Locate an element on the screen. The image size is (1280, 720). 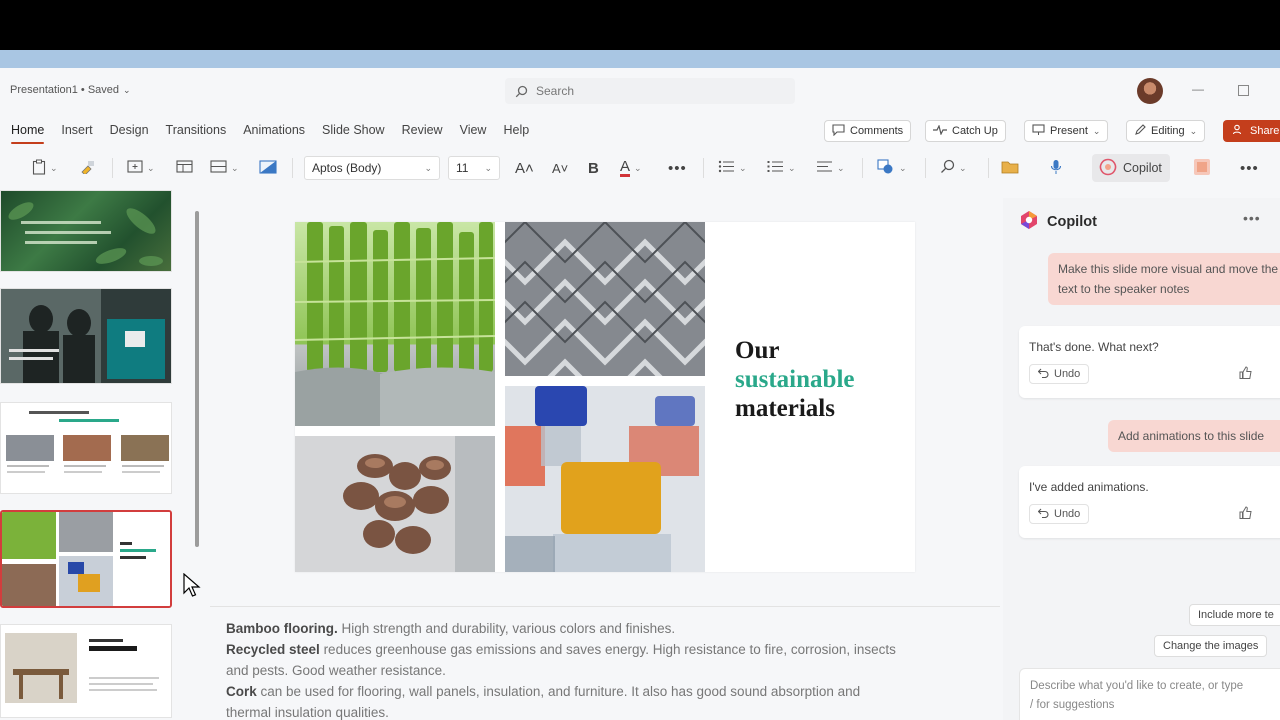
tab-transitions: Transitions is located at coordinates (196, 132).